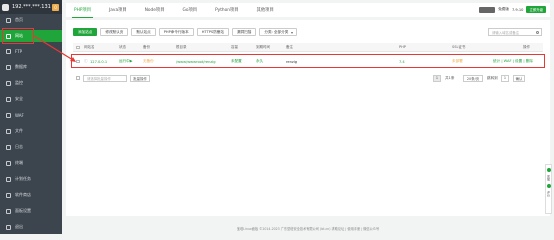 Image resolution: width=554 pixels, height=240 pixels. Describe the element at coordinates (8, 179) in the screenshot. I see `clock-icon` at that location.